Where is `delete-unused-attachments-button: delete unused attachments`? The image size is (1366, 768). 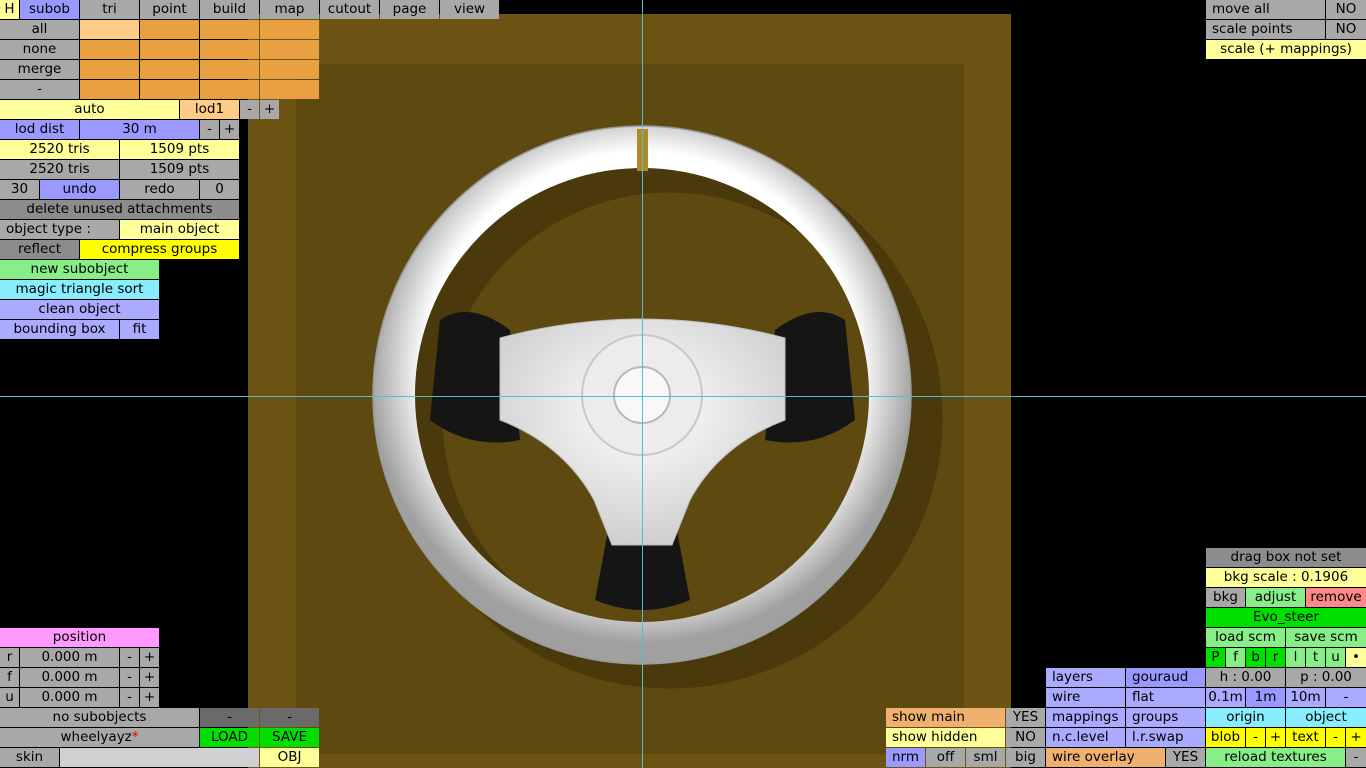 delete-unused-attachments-button: delete unused attachments is located at coordinates (119, 209).